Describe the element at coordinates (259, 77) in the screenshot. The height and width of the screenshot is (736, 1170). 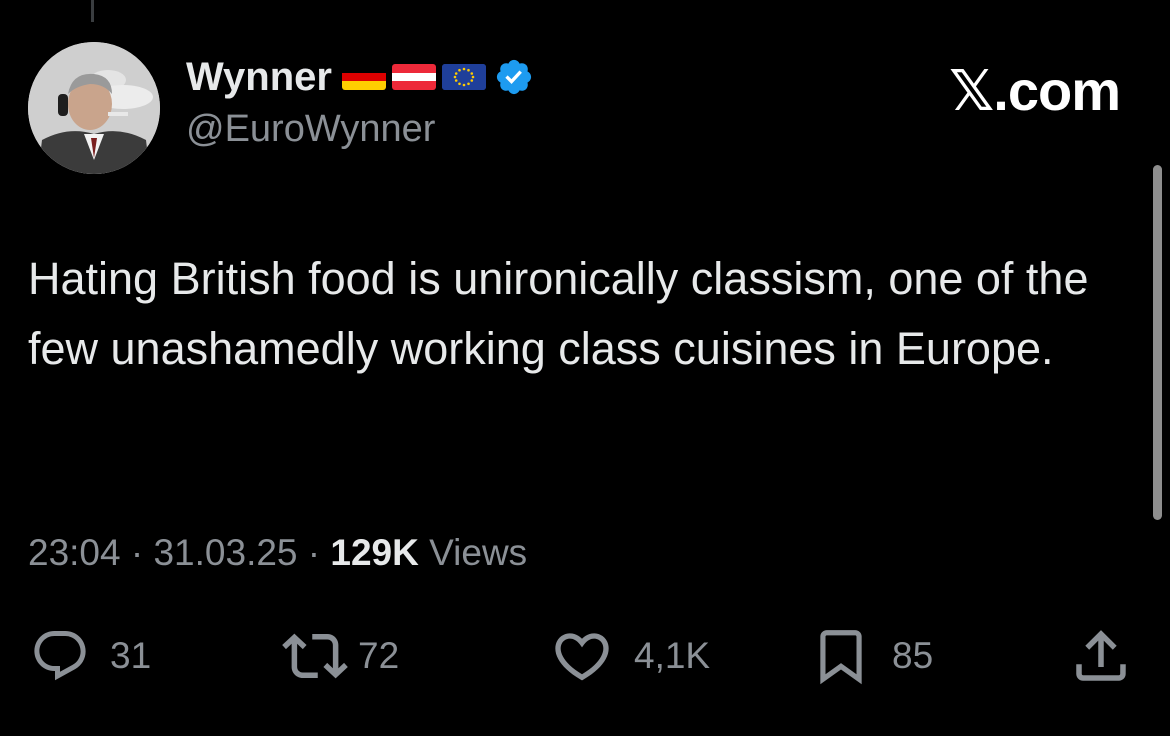
I see `author-display-name: Wynner` at that location.